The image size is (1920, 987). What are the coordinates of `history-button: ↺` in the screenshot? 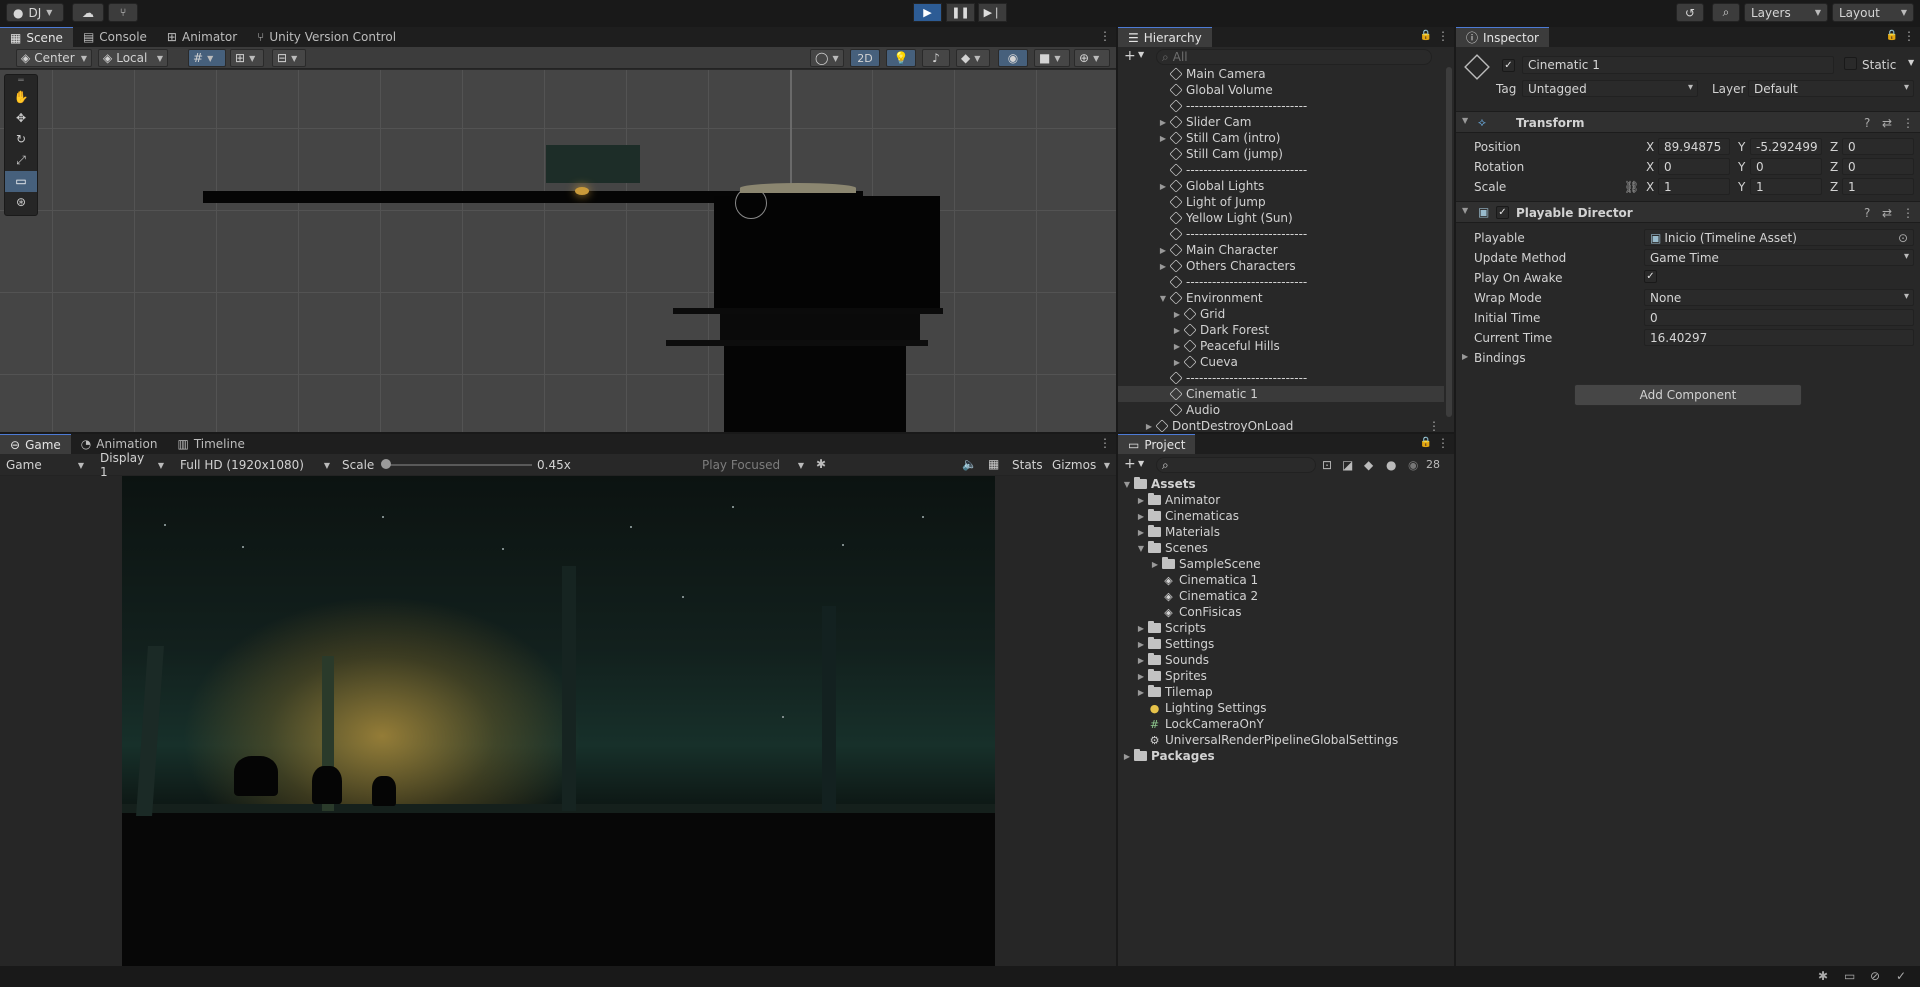 It's located at (1690, 12).